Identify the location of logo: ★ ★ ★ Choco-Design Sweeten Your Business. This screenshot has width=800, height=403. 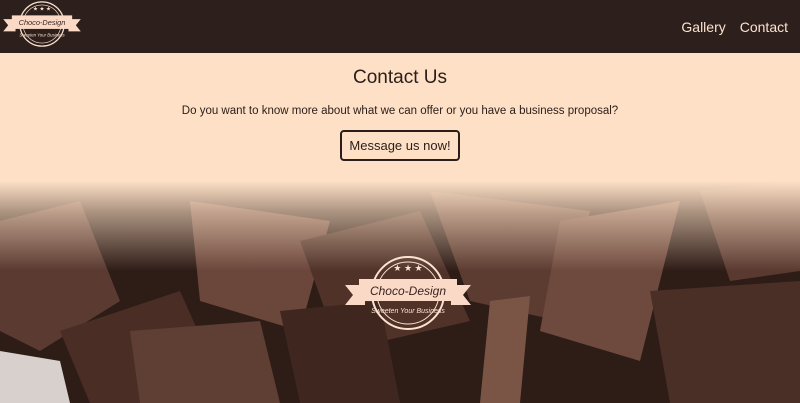
(42, 27).